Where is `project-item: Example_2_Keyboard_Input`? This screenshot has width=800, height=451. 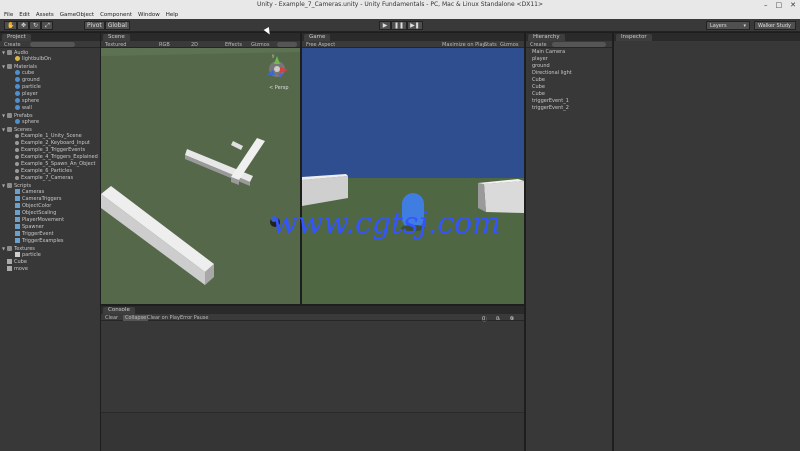
project-item: Example_2_Keyboard_Input is located at coordinates (50, 143).